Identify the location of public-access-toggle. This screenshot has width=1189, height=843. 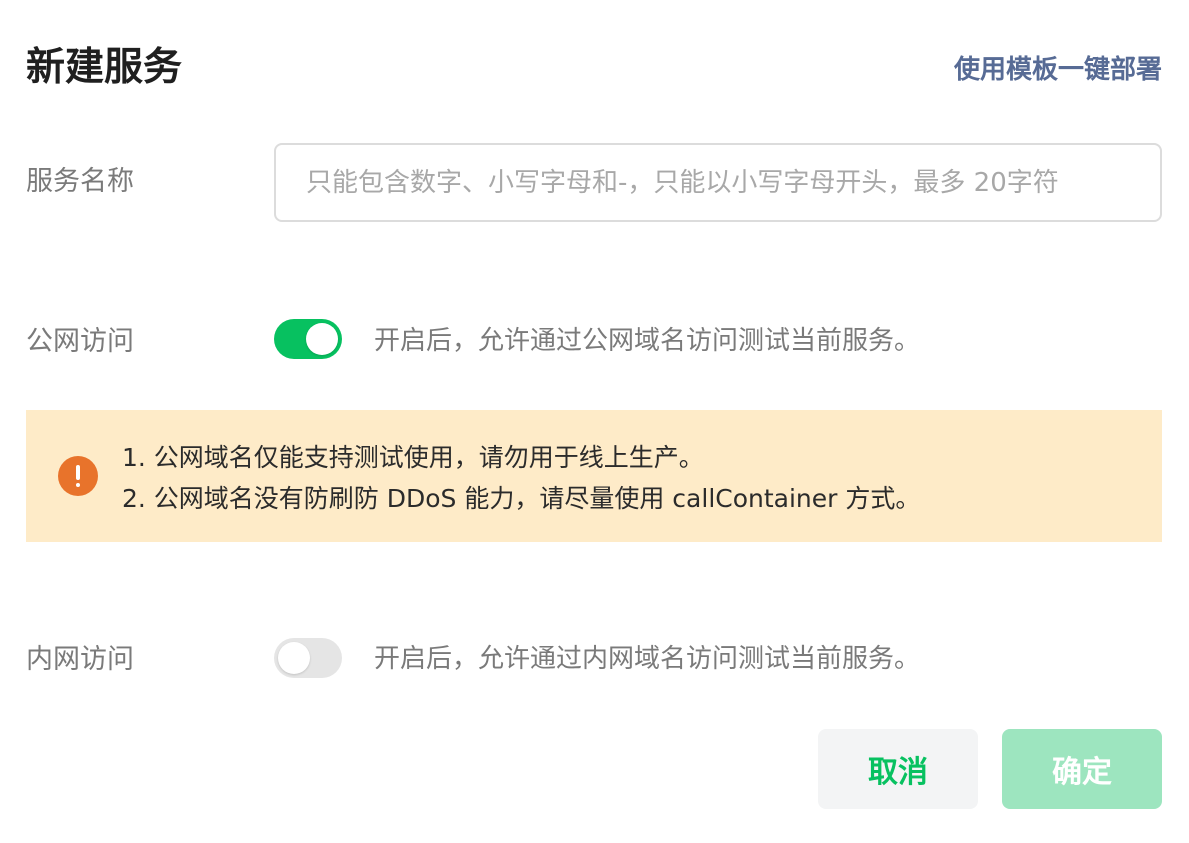
(308, 339).